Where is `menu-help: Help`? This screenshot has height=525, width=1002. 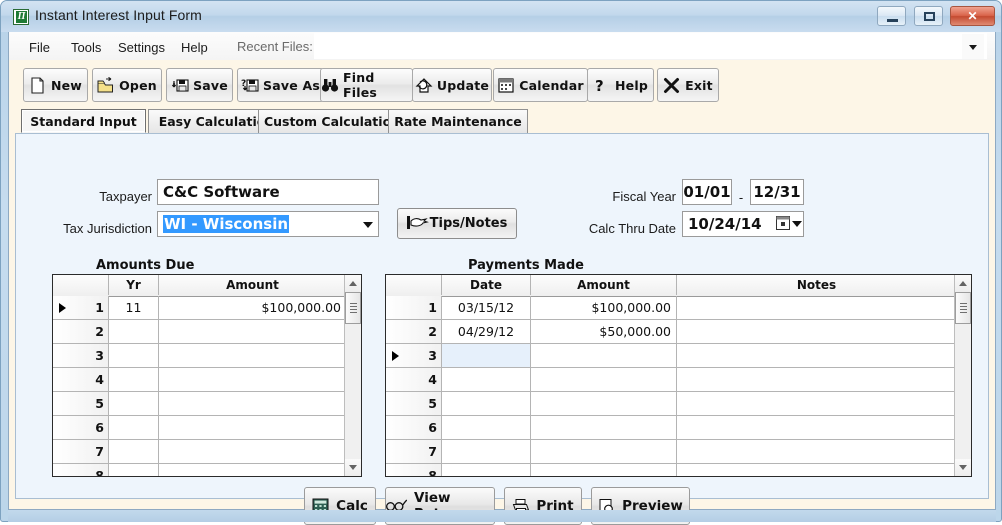 menu-help: Help is located at coordinates (194, 47).